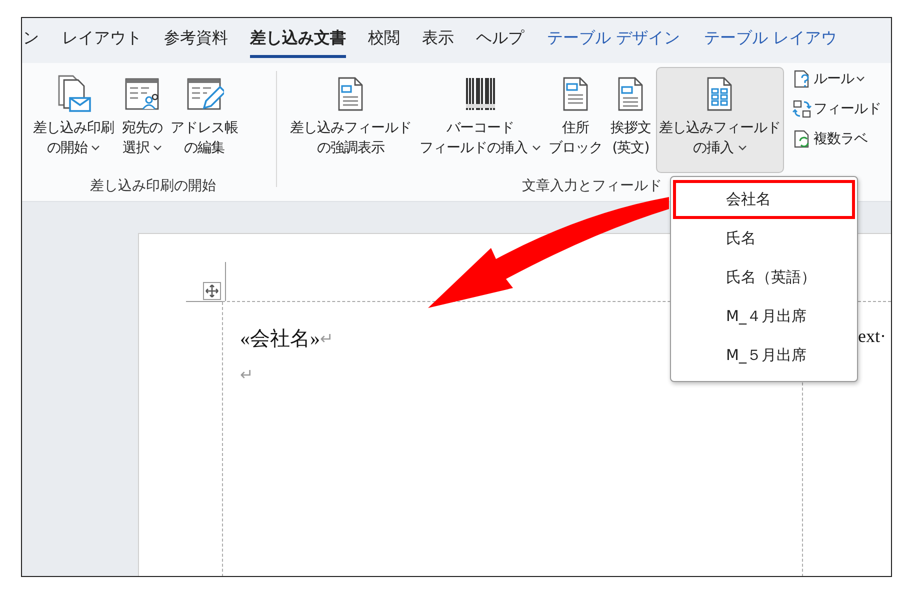 The width and height of the screenshot is (922, 609). What do you see at coordinates (438, 41) in the screenshot?
I see `ribbon-tab: 表示` at bounding box center [438, 41].